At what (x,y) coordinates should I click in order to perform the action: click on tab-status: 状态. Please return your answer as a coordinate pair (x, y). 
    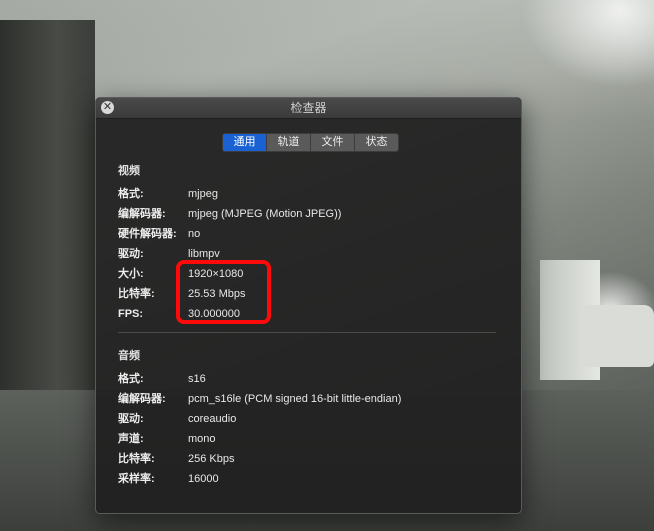
    Looking at the image, I should click on (376, 142).